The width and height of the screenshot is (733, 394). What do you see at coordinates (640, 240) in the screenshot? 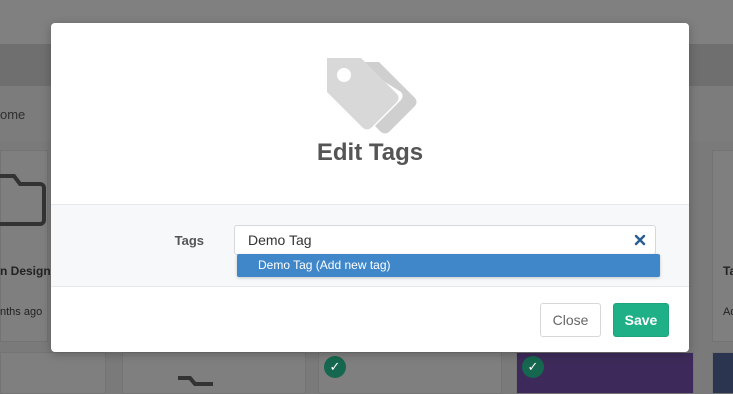
I see `clear-icon` at bounding box center [640, 240].